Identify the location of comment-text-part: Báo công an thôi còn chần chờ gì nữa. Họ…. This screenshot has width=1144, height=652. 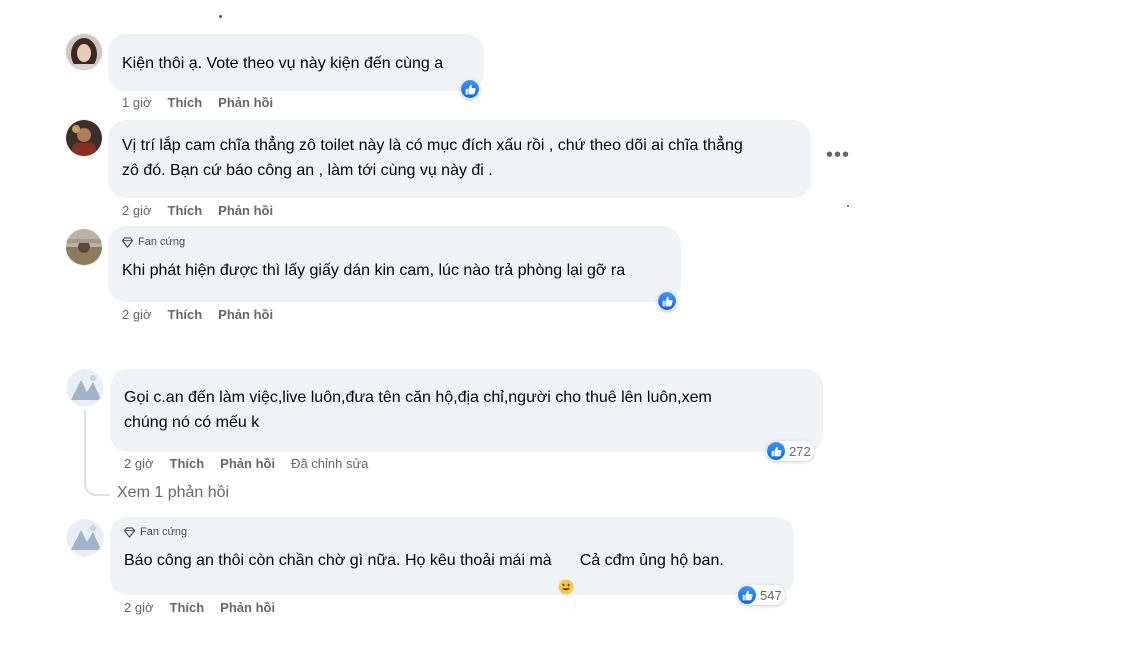
(338, 560).